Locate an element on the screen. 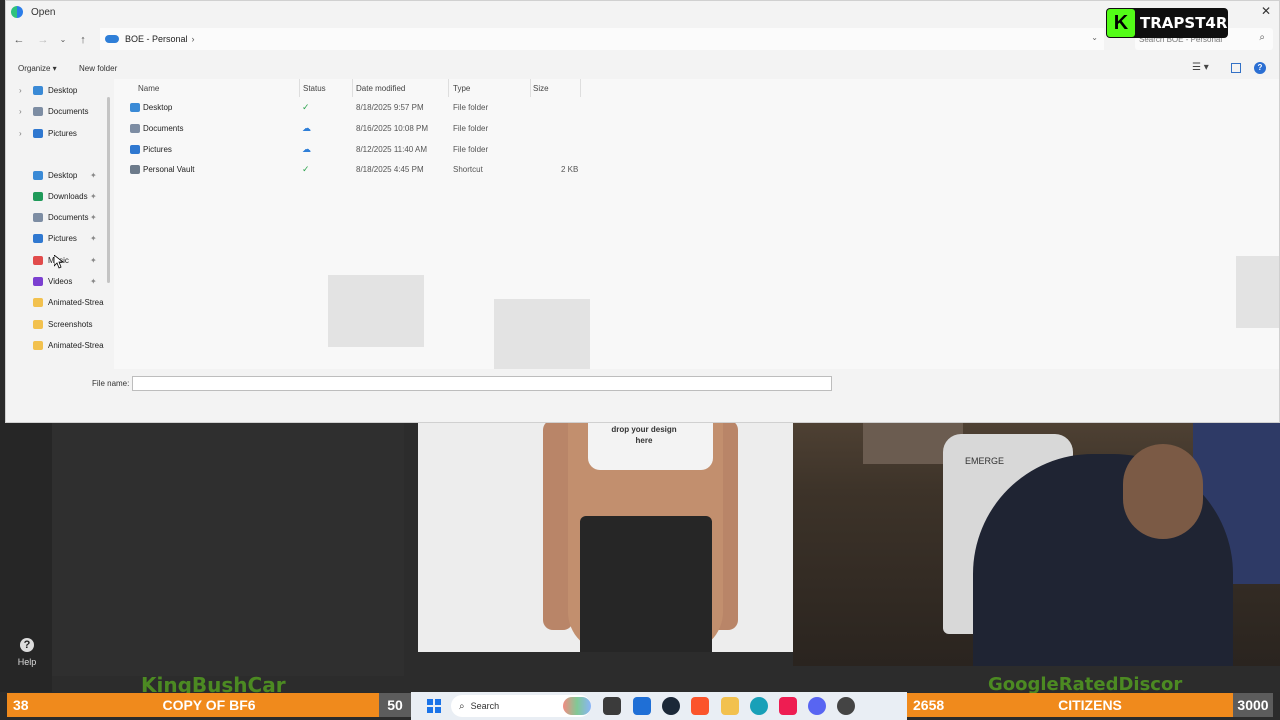 This screenshot has width=1280, height=720. new-folder-button: New folder is located at coordinates (98, 68).